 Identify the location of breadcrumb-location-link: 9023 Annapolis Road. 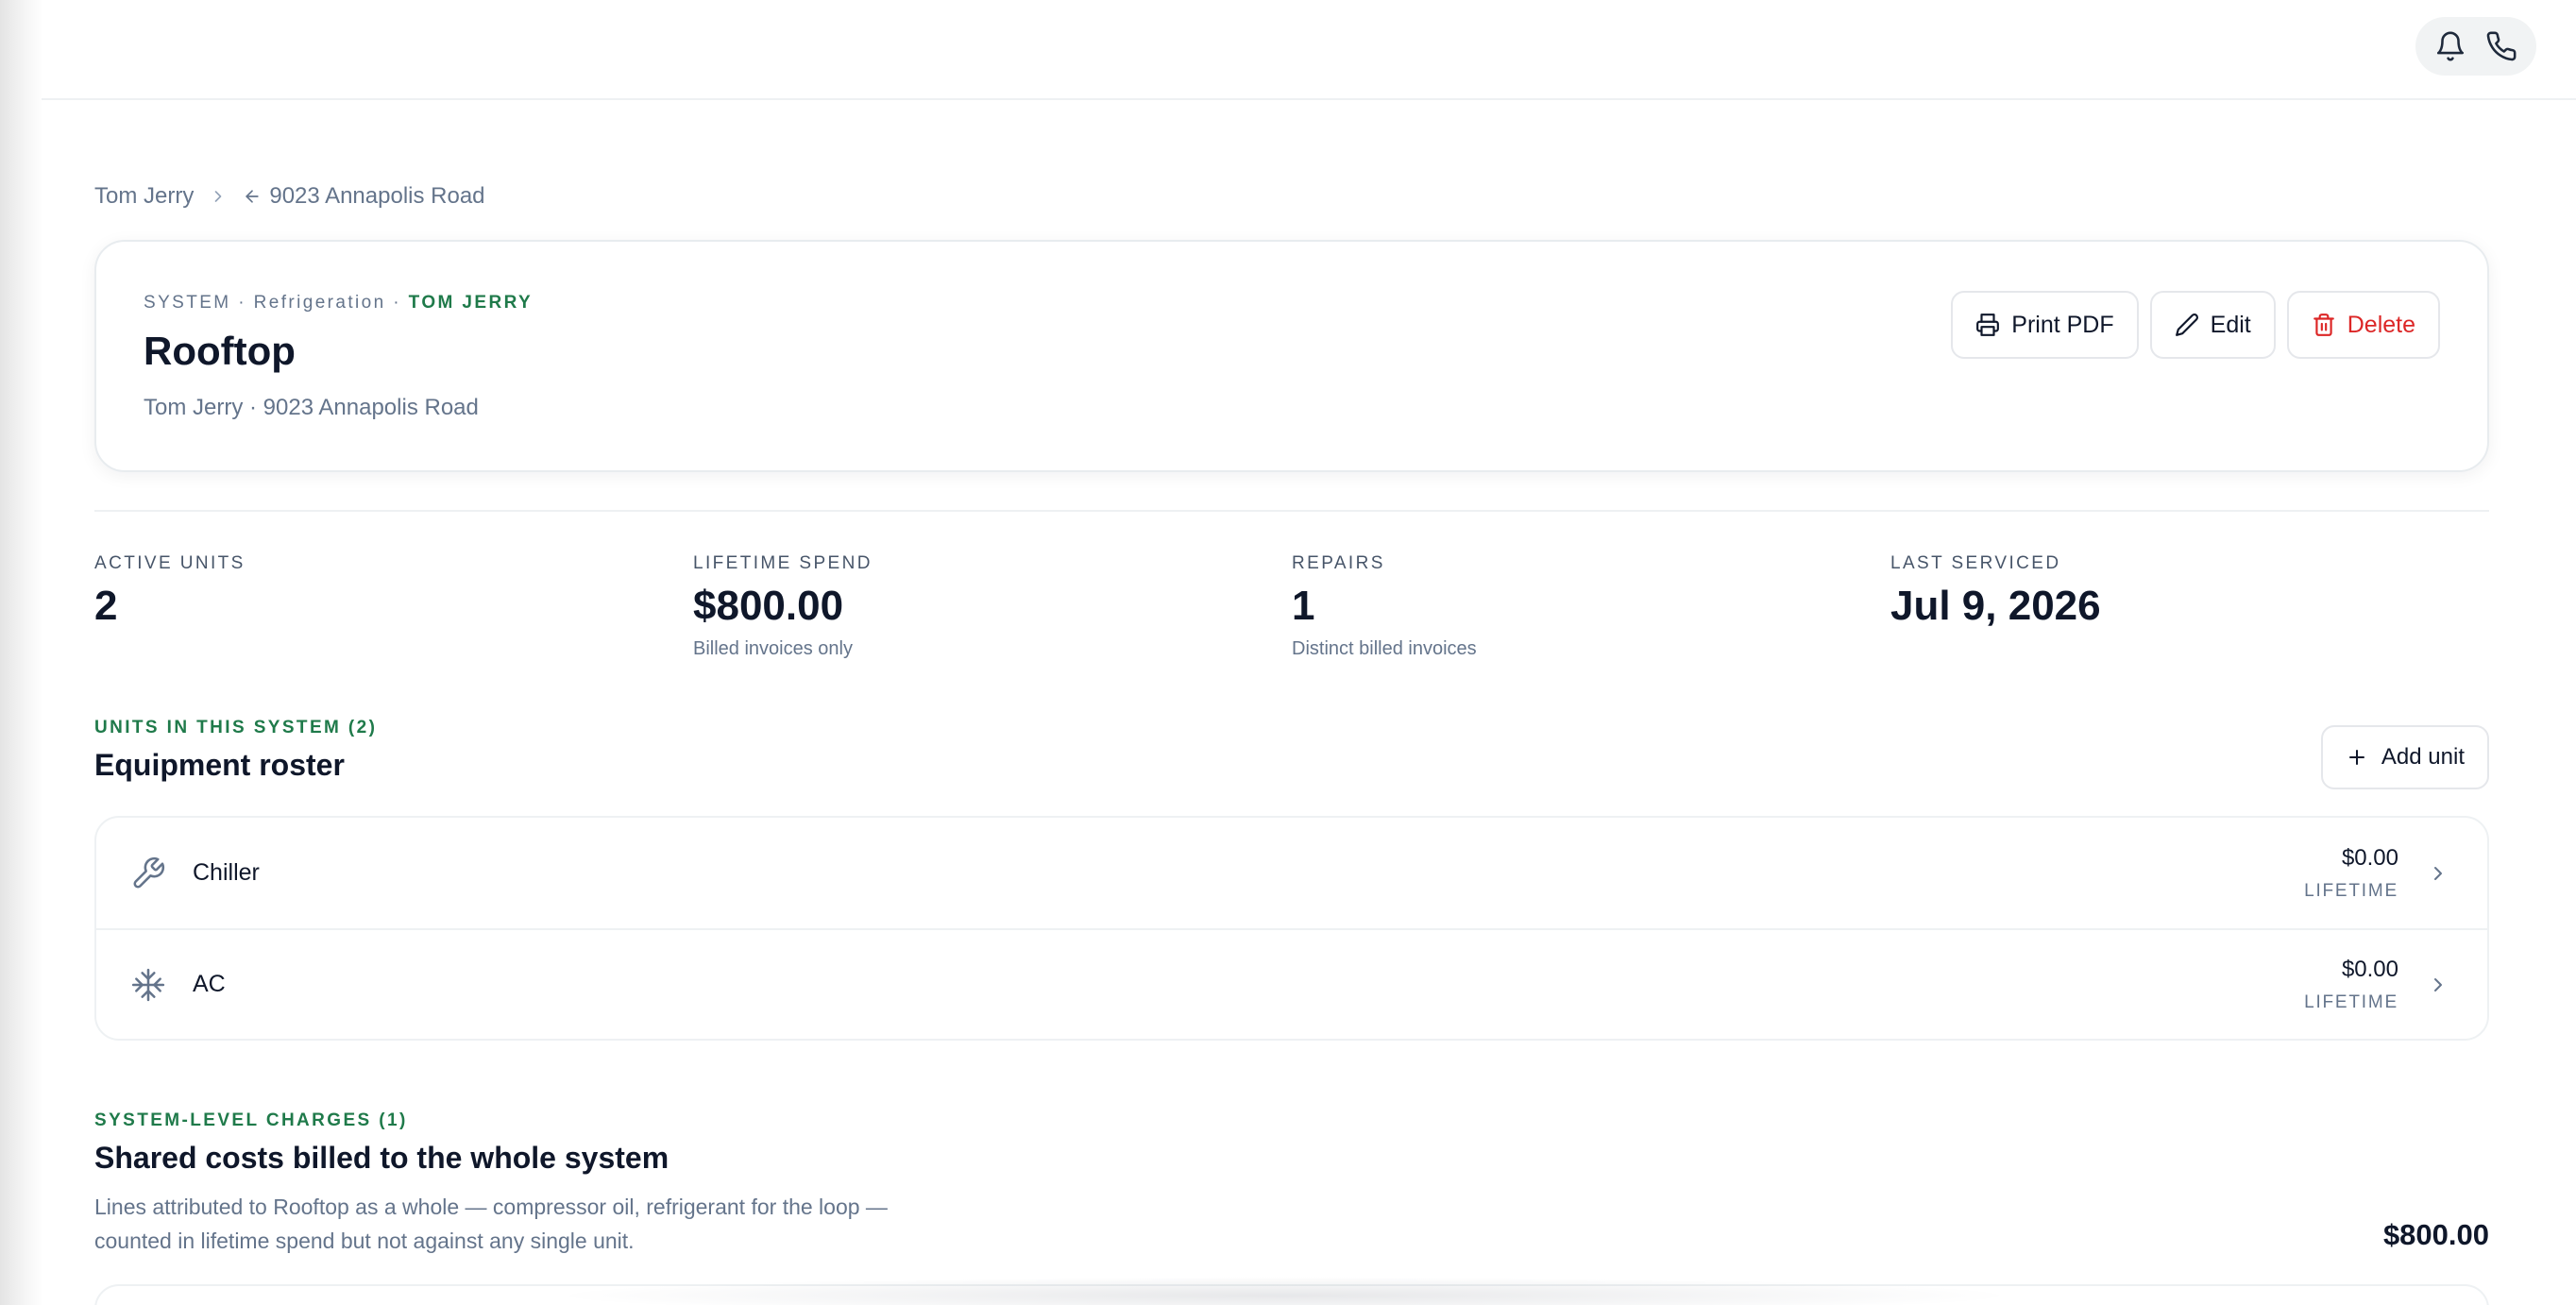
(376, 196).